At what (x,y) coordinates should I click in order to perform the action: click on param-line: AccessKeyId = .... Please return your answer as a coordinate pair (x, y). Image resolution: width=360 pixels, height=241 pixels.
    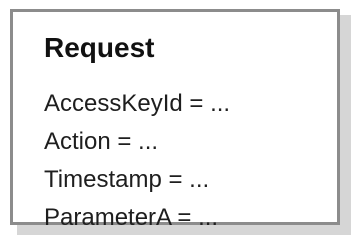
    Looking at the image, I should click on (137, 103).